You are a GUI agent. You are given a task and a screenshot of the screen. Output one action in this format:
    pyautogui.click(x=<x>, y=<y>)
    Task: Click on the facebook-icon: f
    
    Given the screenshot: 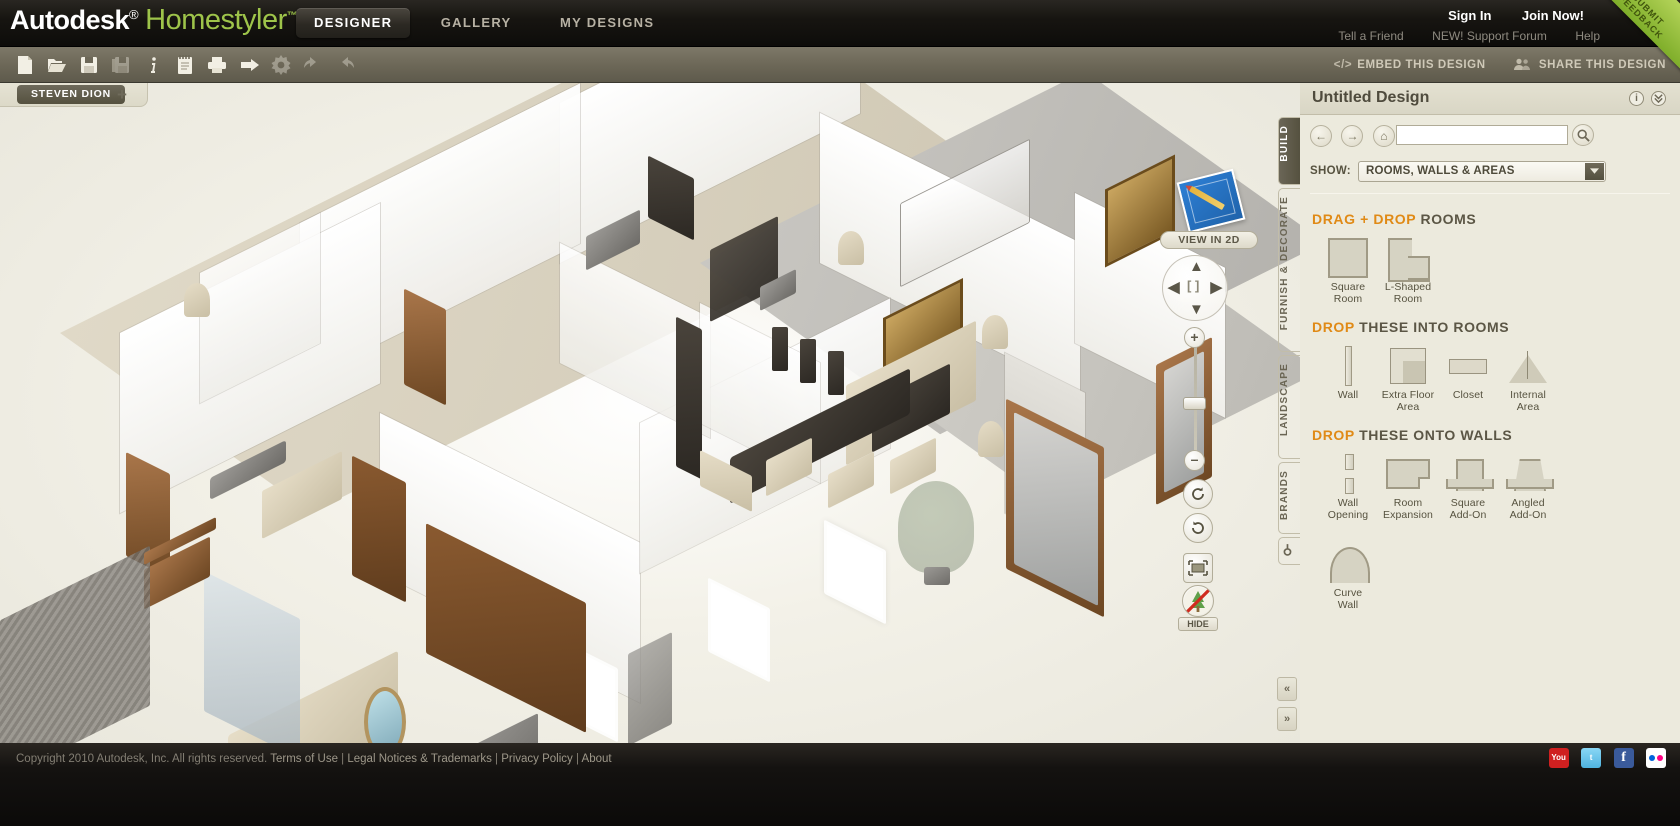 What is the action you would take?
    pyautogui.click(x=1623, y=758)
    